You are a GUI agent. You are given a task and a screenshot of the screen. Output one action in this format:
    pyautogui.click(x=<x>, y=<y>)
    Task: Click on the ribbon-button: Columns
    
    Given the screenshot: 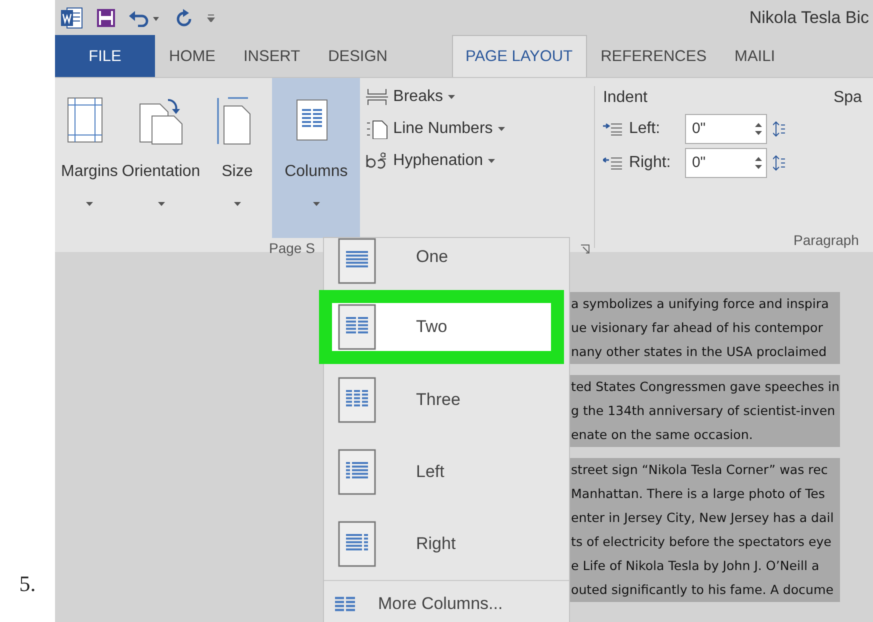 What is the action you would take?
    pyautogui.click(x=316, y=158)
    